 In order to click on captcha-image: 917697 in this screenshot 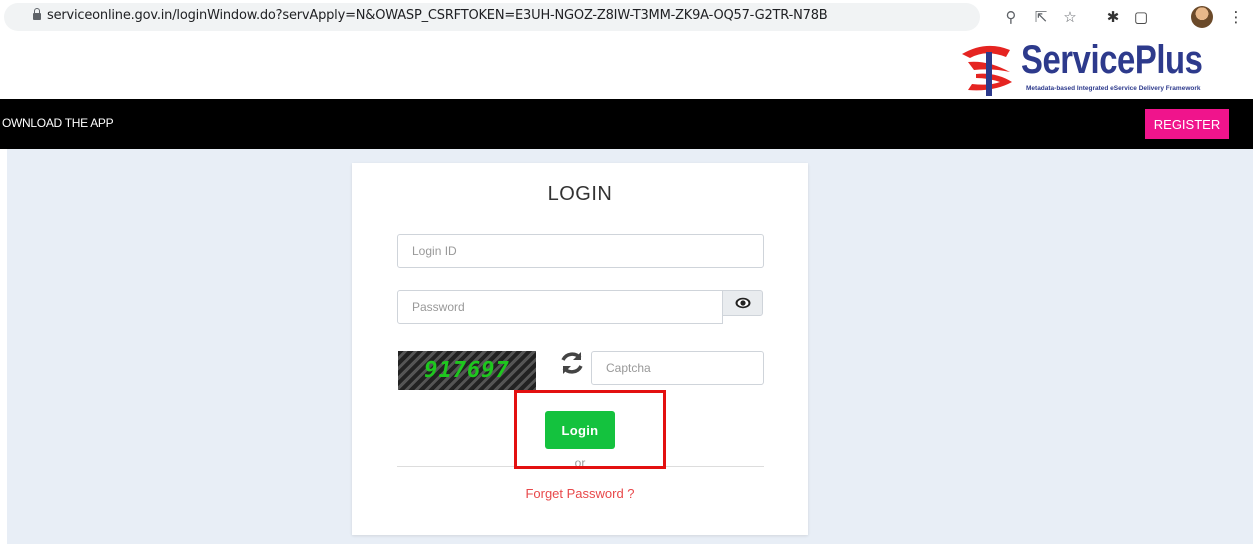, I will do `click(467, 370)`.